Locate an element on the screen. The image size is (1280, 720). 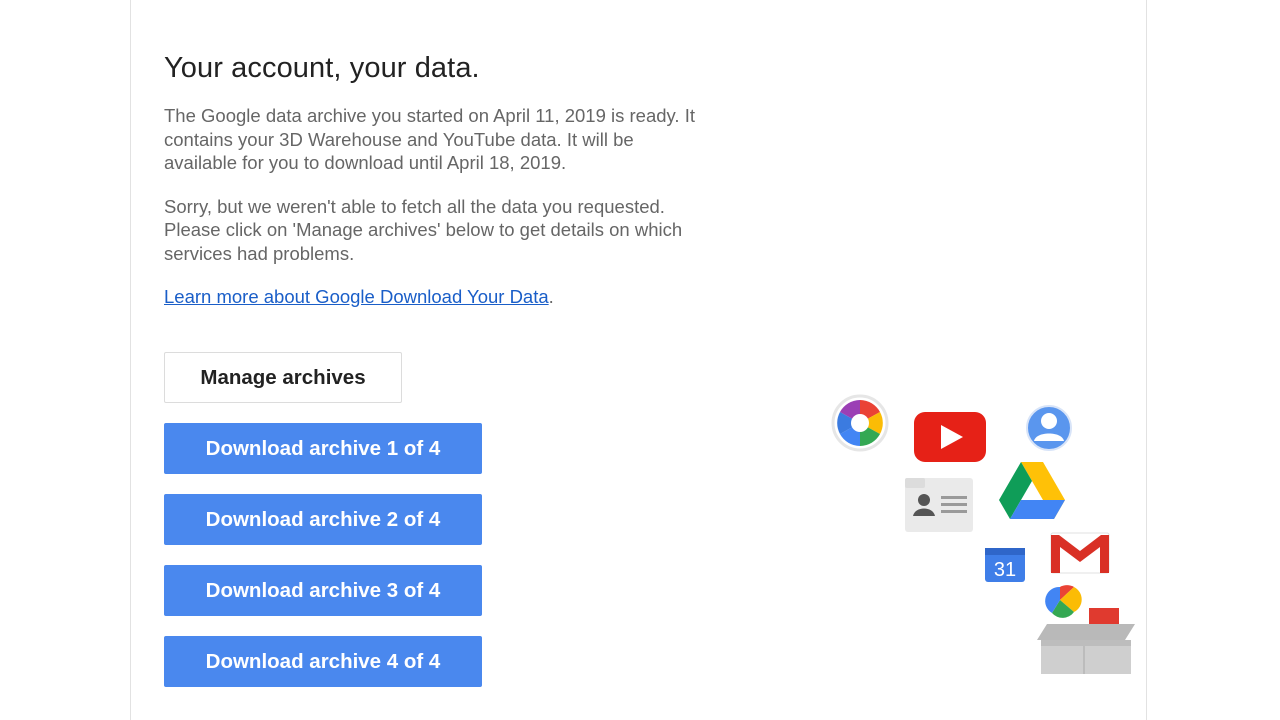
profile-icon is located at coordinates (1049, 428).